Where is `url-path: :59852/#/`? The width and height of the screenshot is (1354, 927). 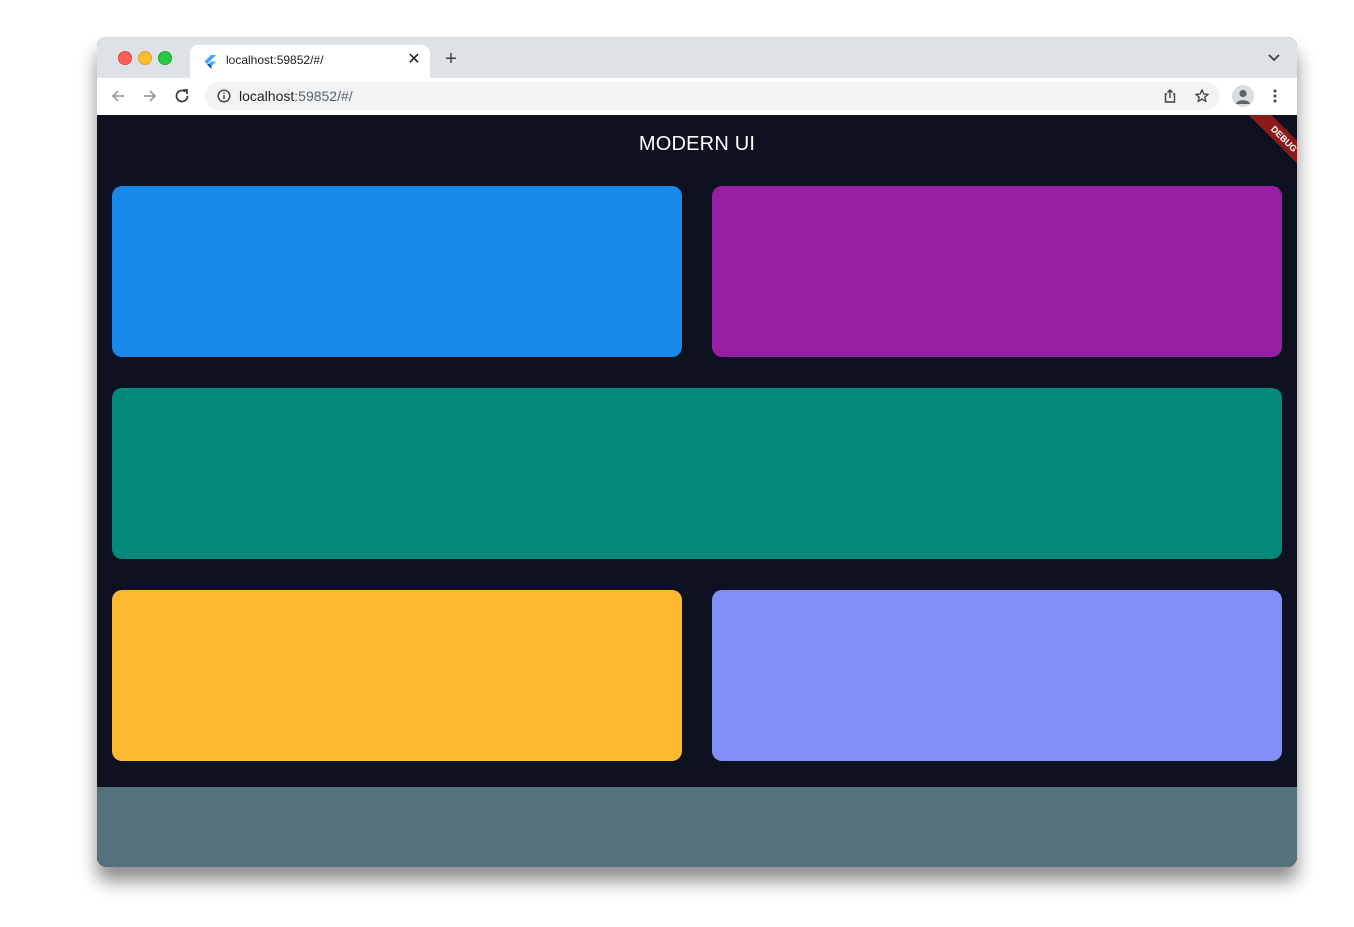
url-path: :59852/#/ is located at coordinates (323, 96).